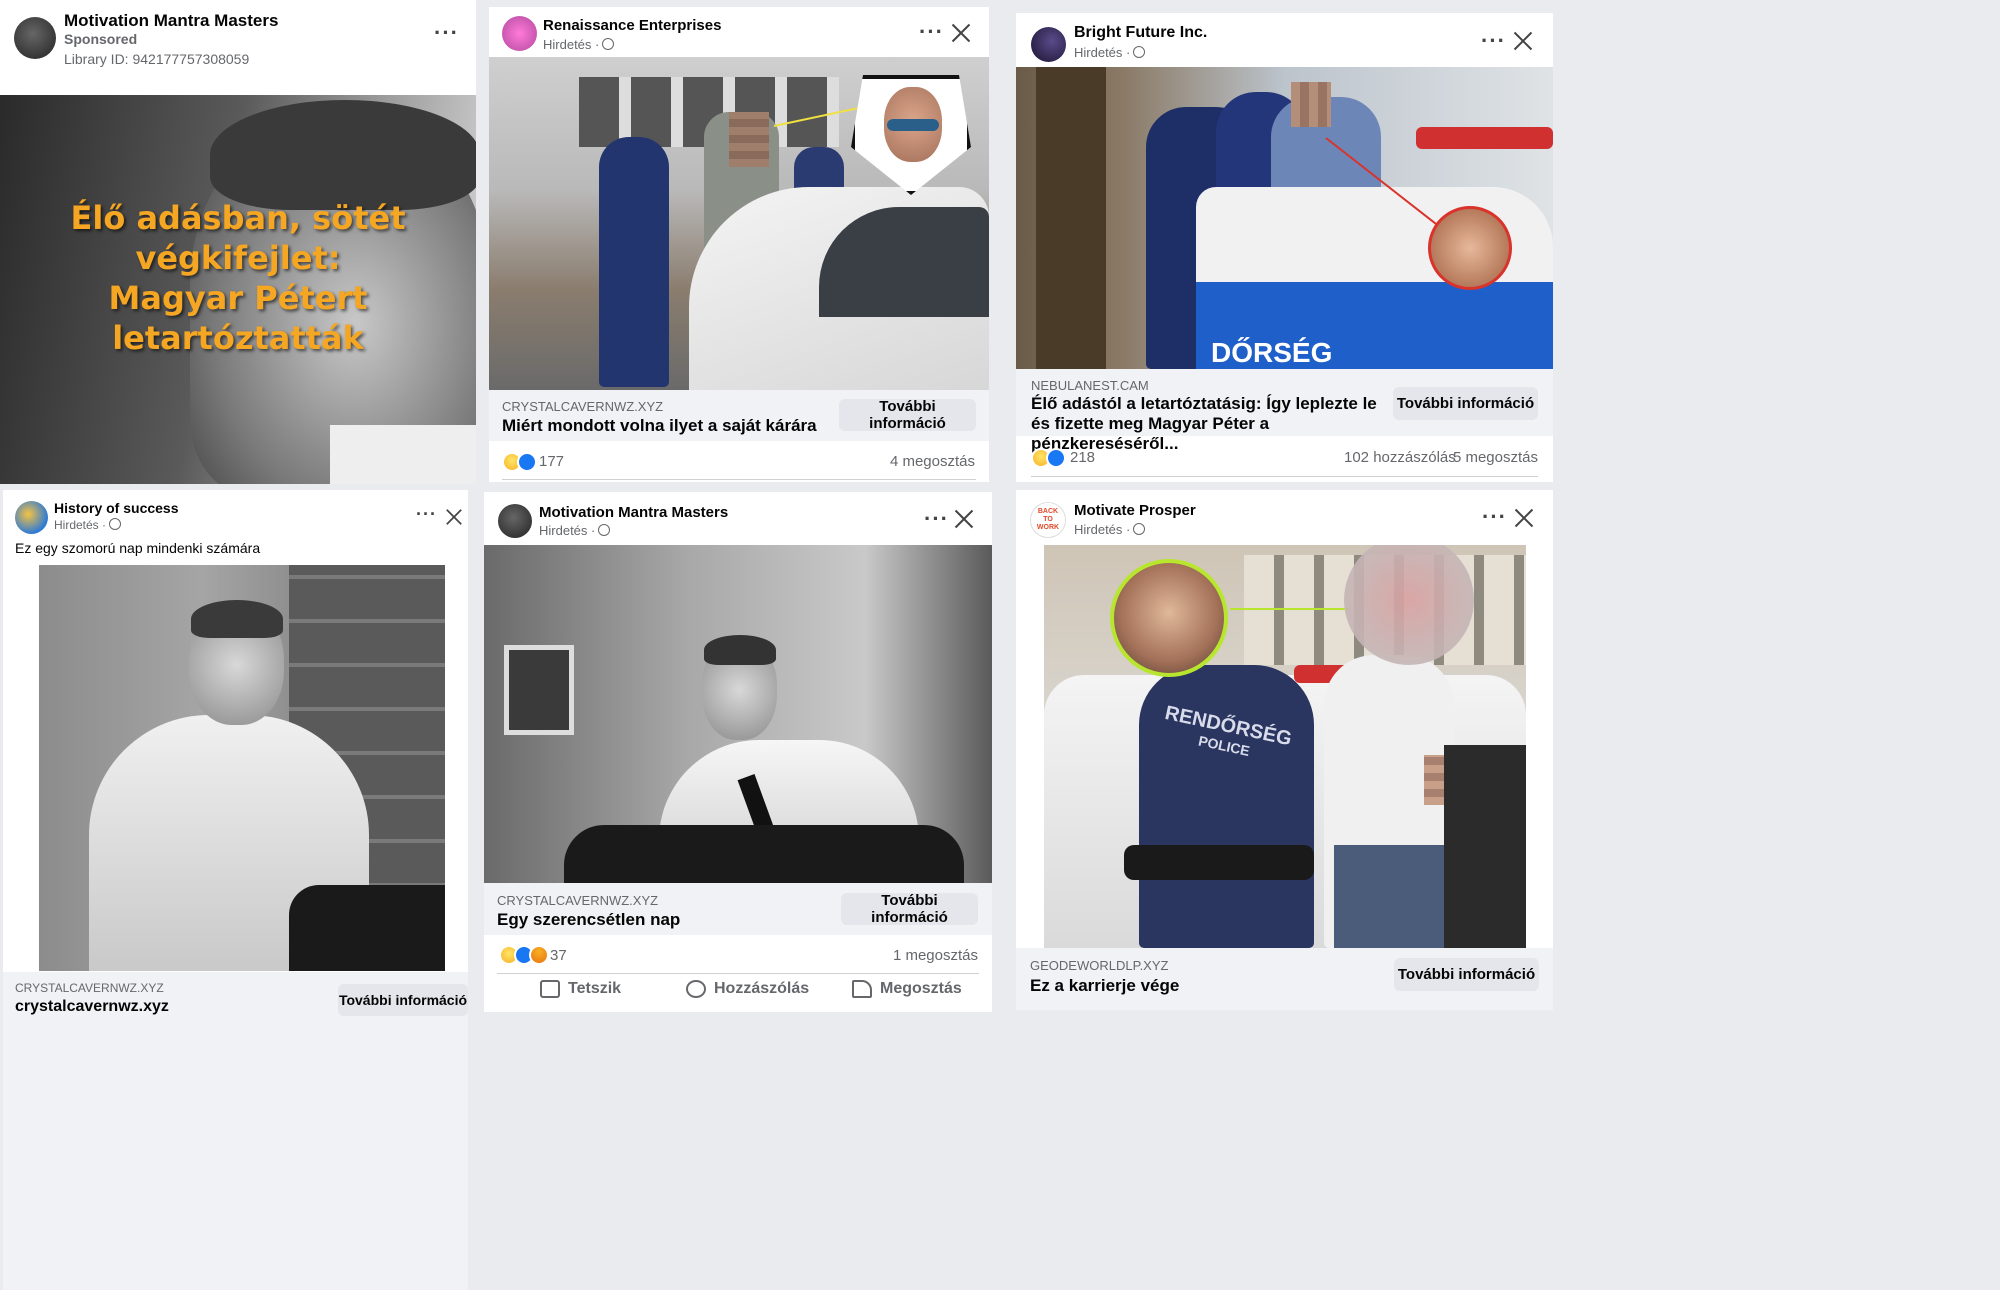 The image size is (2000, 1290). What do you see at coordinates (1285, 746) in the screenshot?
I see `ad-image: RENDŐRSÉG POLICE` at bounding box center [1285, 746].